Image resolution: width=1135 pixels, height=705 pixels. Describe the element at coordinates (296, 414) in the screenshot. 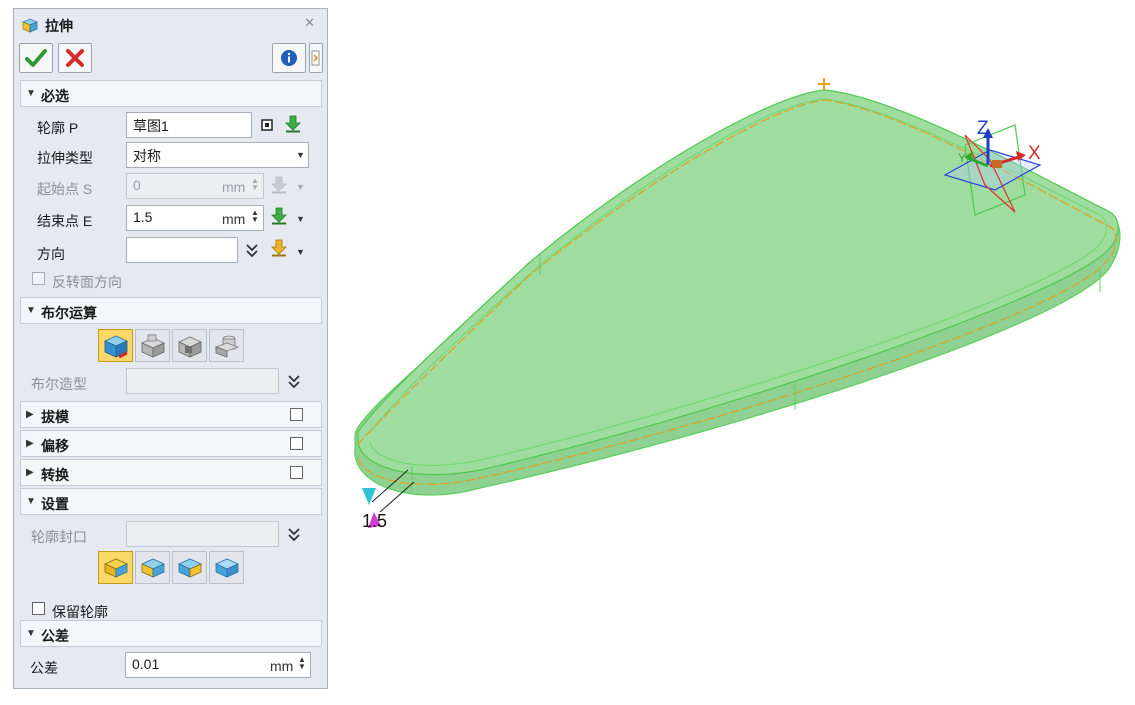

I see `draft-checkbox` at that location.